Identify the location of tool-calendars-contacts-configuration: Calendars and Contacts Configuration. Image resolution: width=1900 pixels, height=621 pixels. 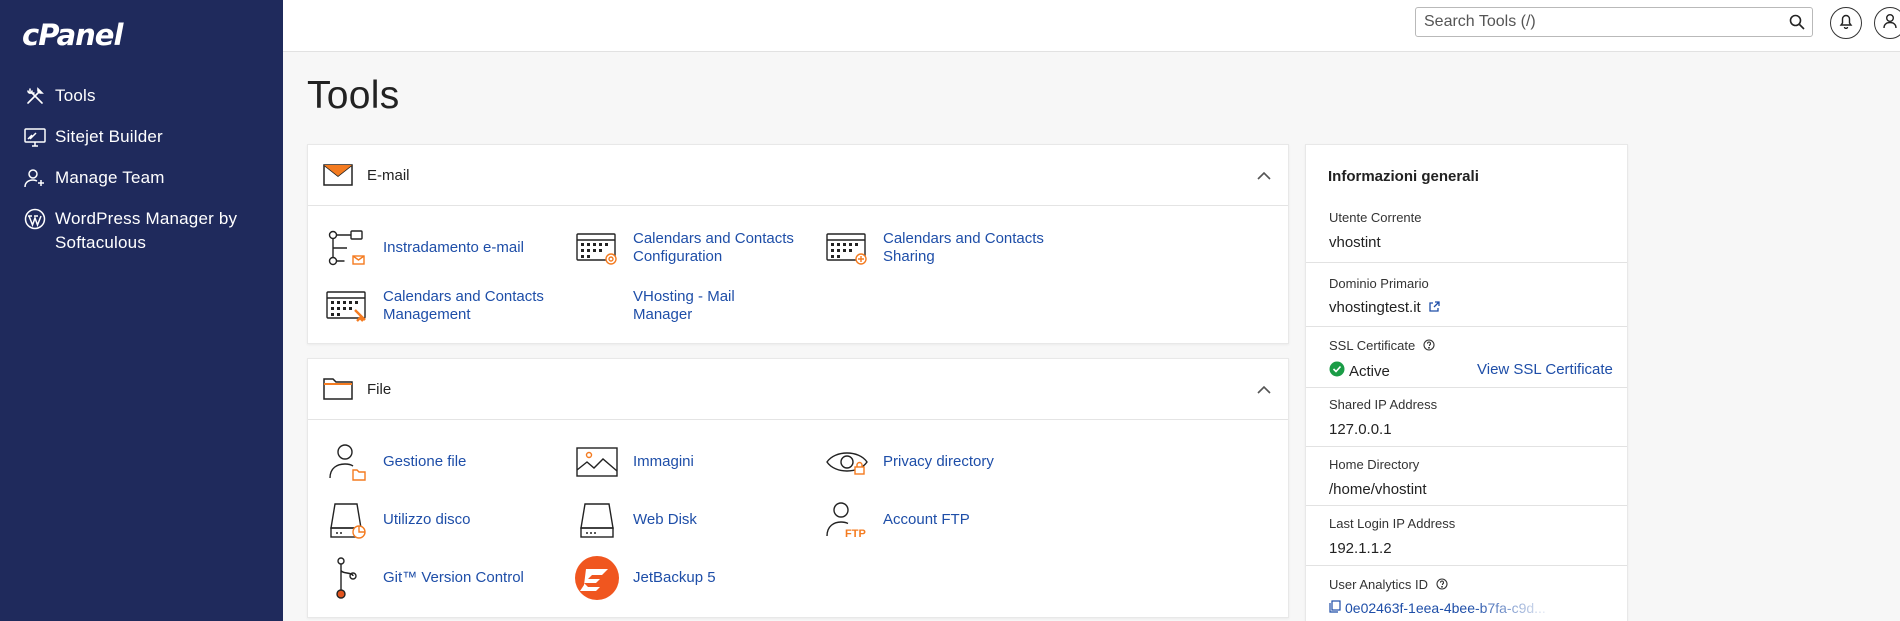
(678, 248).